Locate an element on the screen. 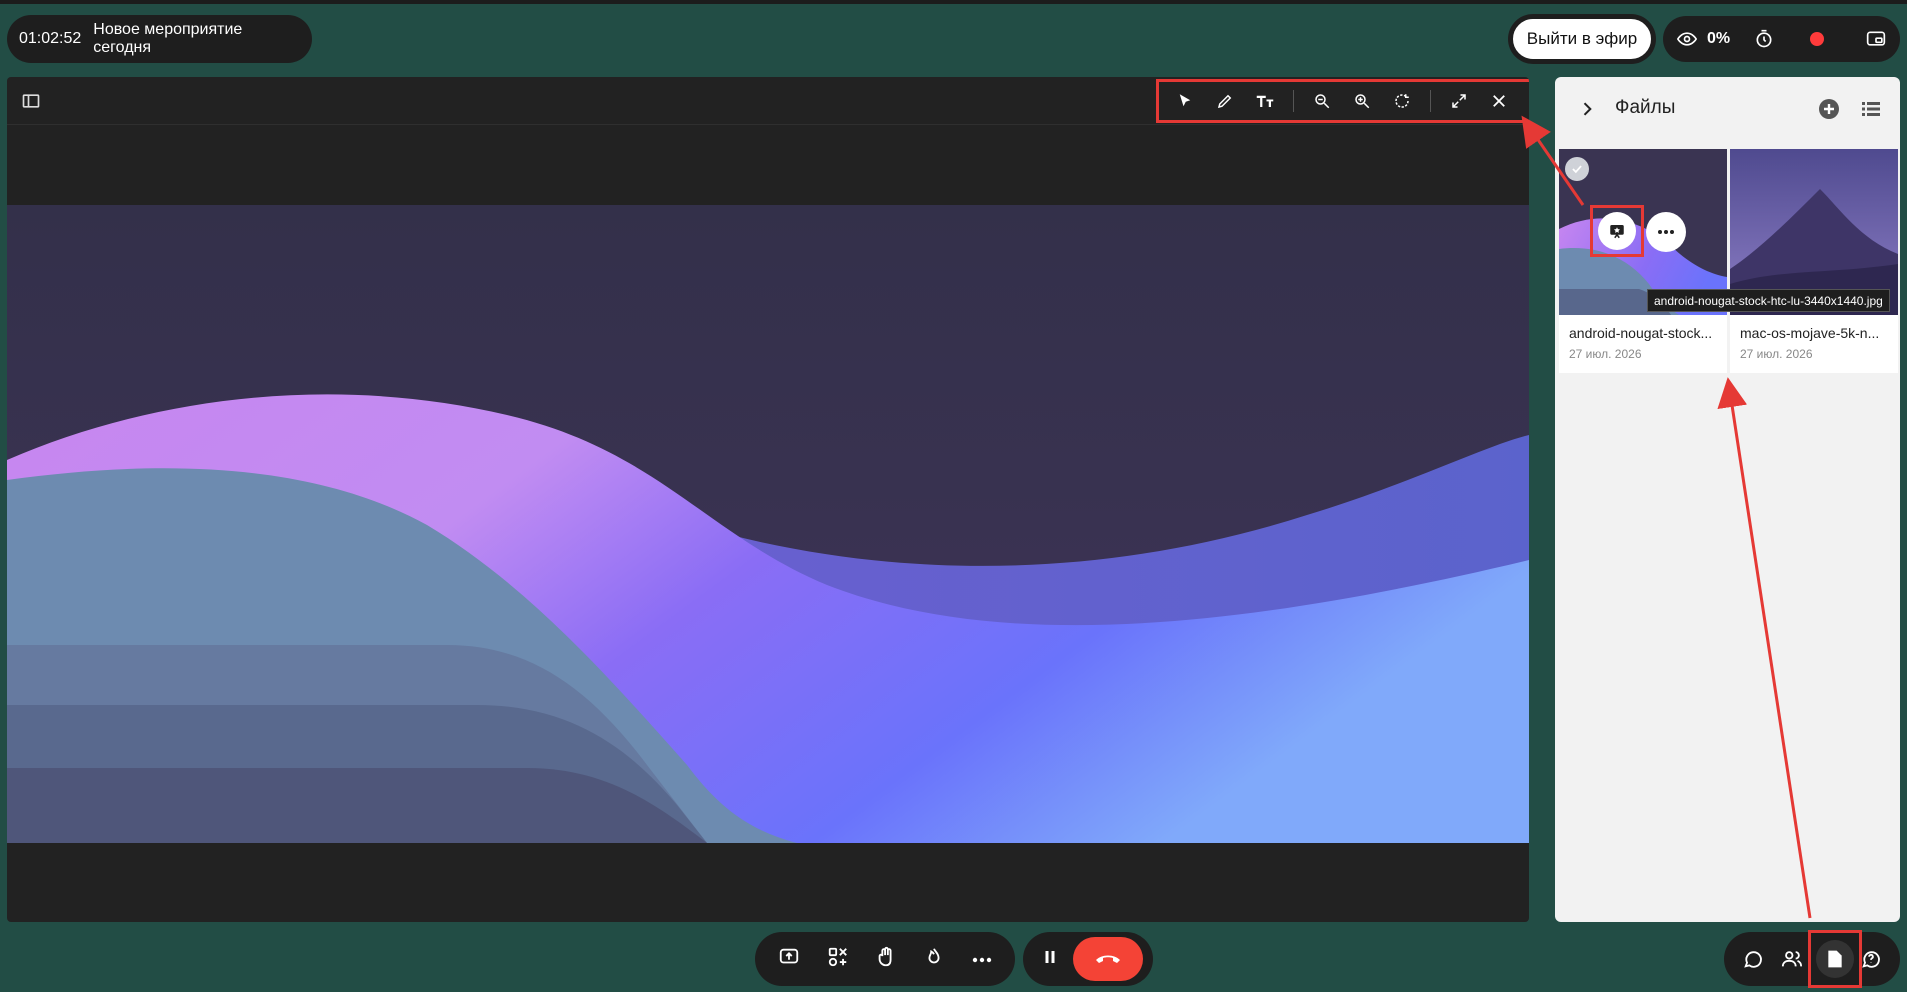 This screenshot has height=992, width=1907. file-card: android-nougat-stock... 27 июл. 2026 is located at coordinates (1643, 261).